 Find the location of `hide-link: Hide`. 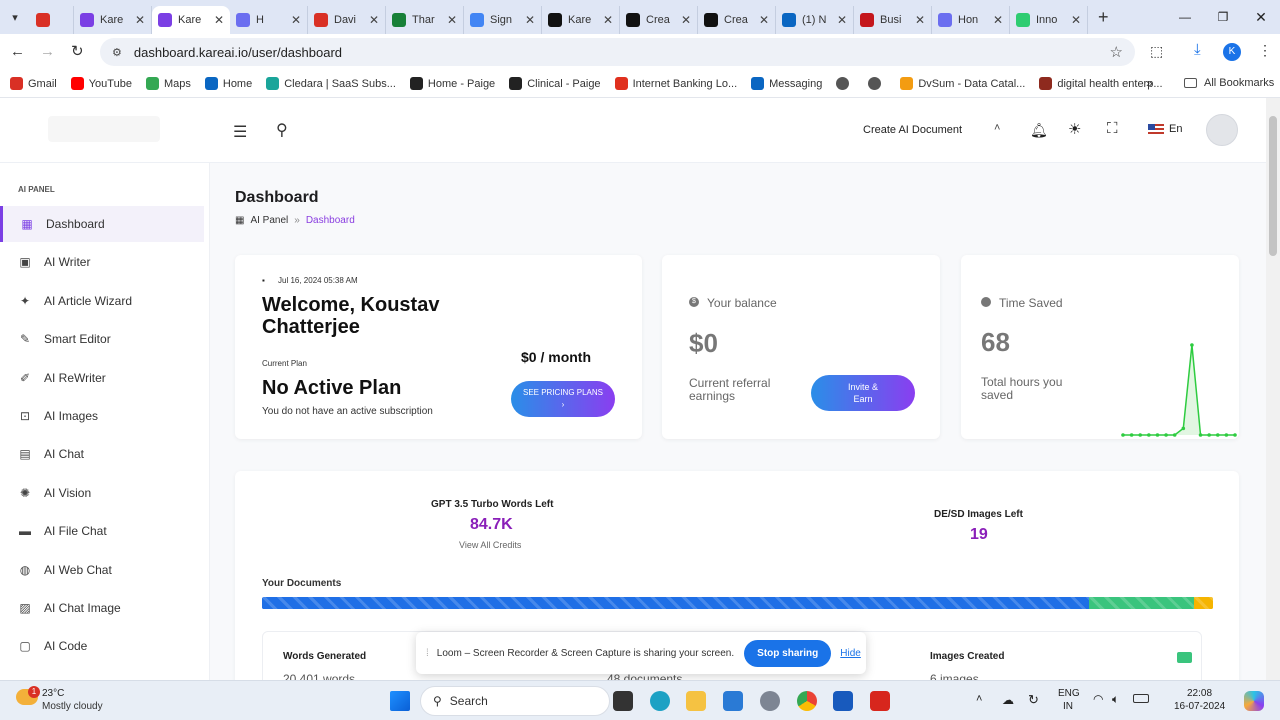

hide-link: Hide is located at coordinates (850, 653).